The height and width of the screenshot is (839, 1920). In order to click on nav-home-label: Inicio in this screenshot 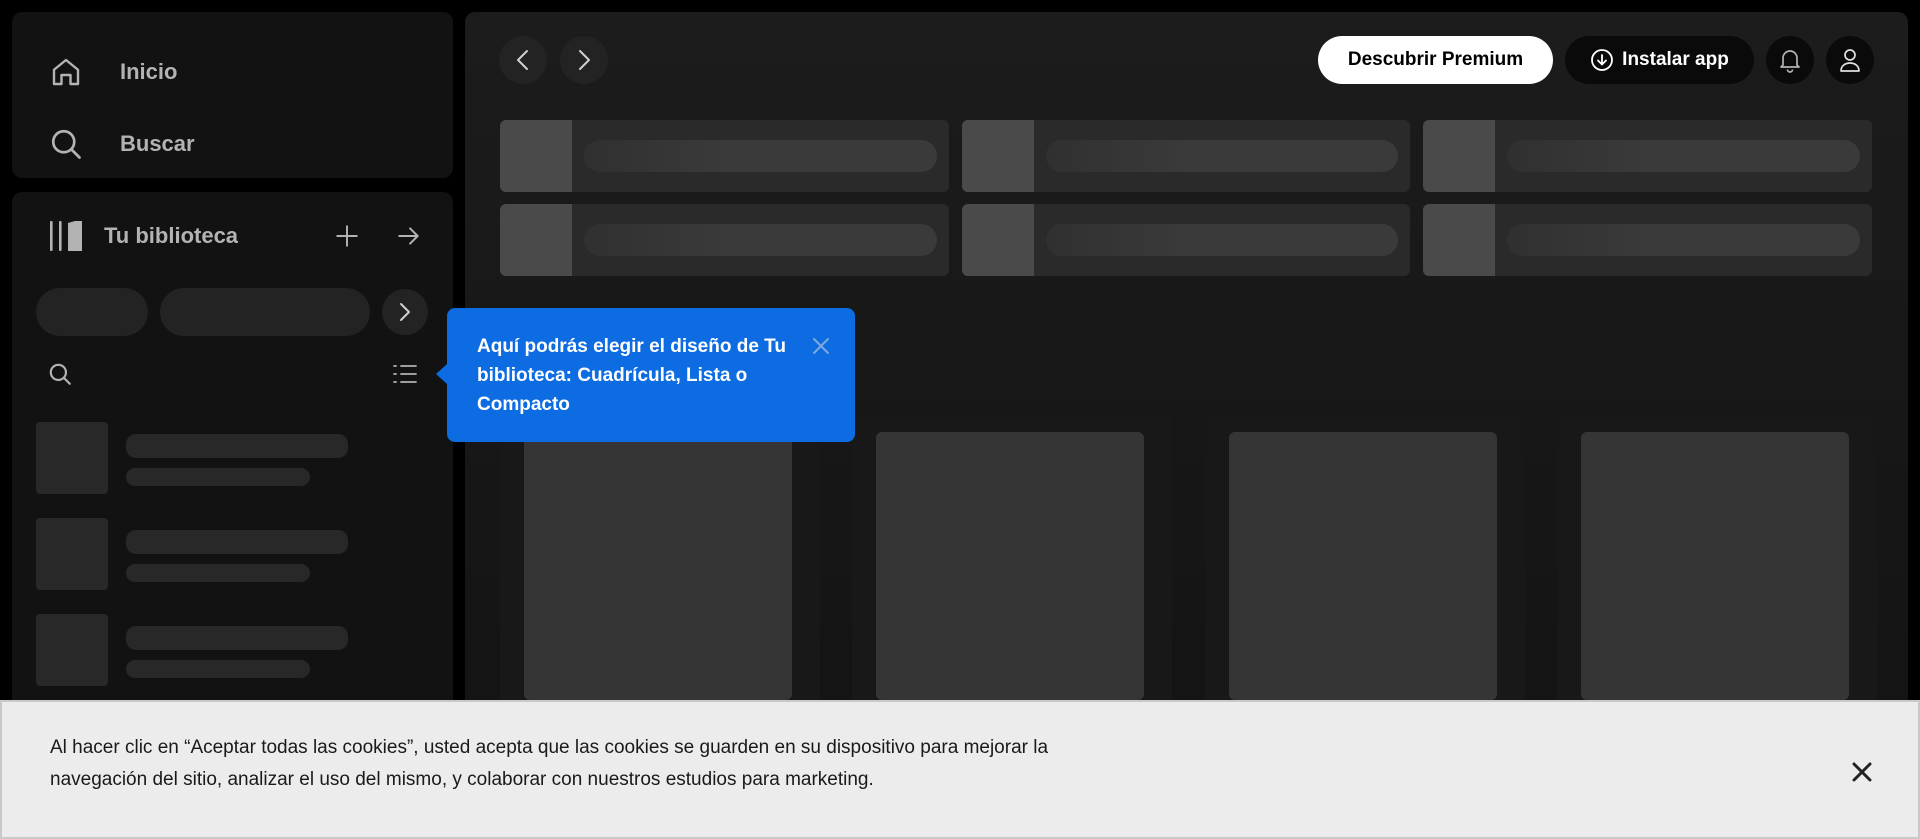, I will do `click(149, 71)`.